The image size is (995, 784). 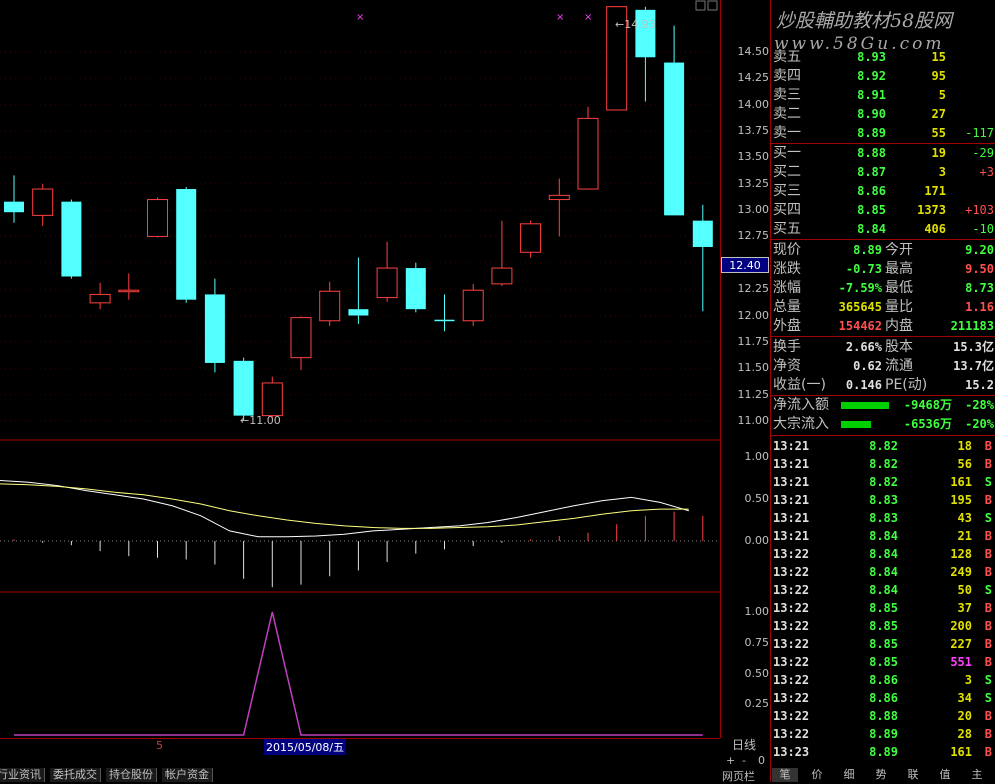 What do you see at coordinates (871, 114) in the screenshot?
I see `order-book-price: 8.90` at bounding box center [871, 114].